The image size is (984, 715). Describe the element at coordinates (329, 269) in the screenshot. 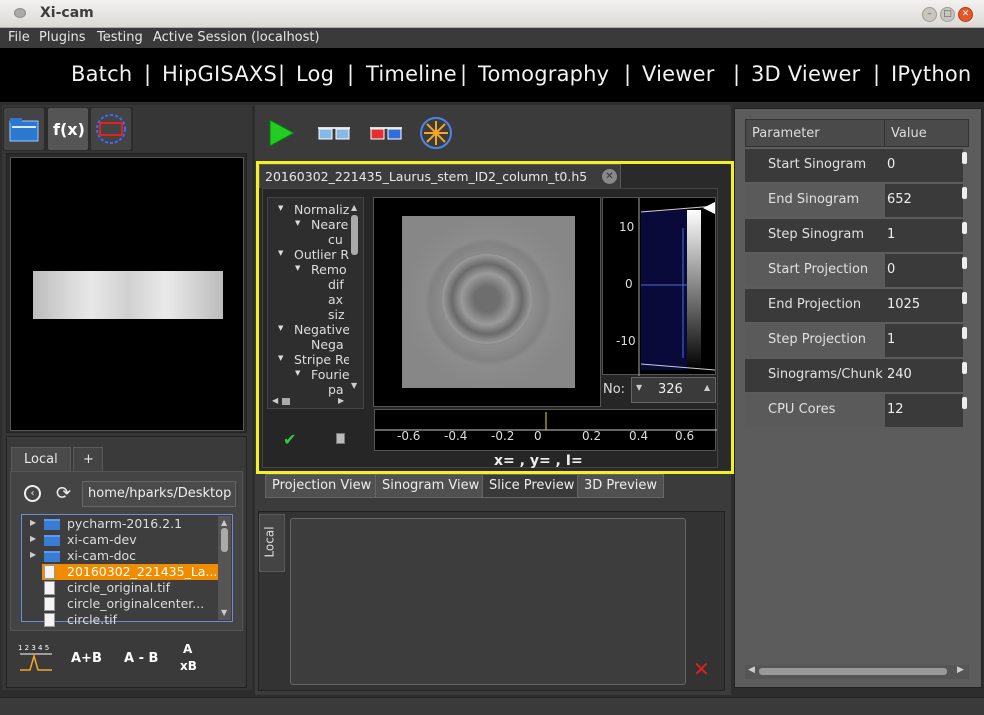

I see `tree-item: Remo` at that location.